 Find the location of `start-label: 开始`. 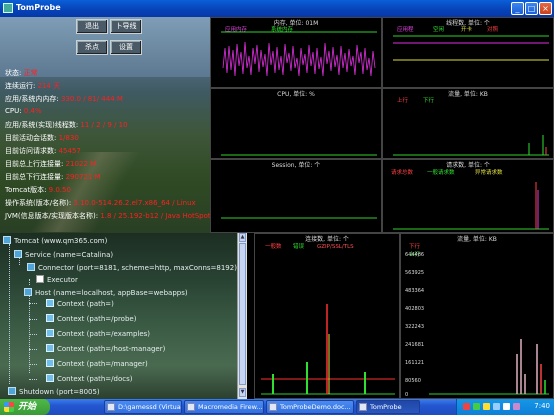

start-label: 开始 is located at coordinates (27, 407).